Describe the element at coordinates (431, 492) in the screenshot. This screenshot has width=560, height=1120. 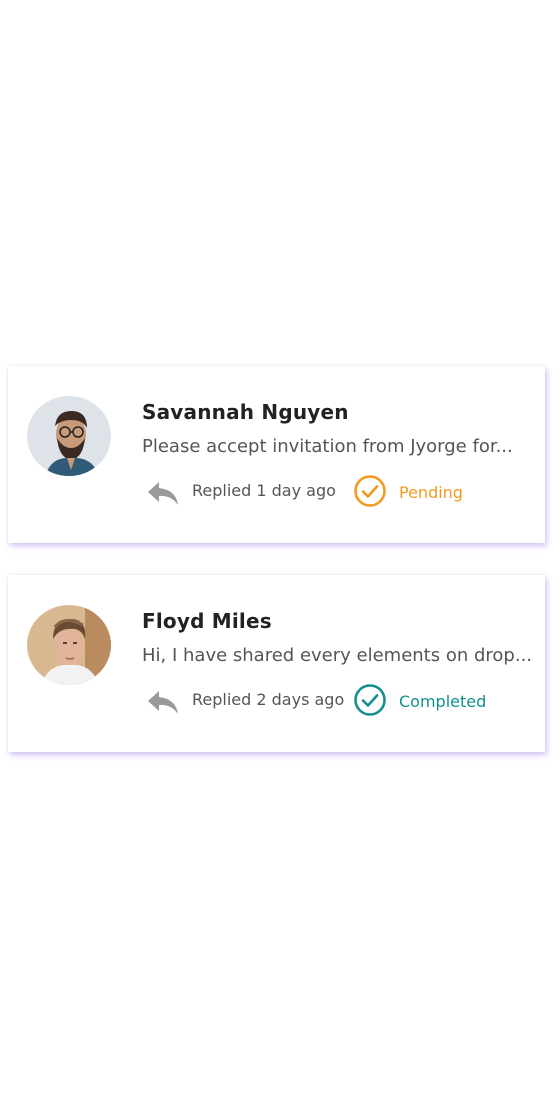
I see `status-badge: Pending` at that location.